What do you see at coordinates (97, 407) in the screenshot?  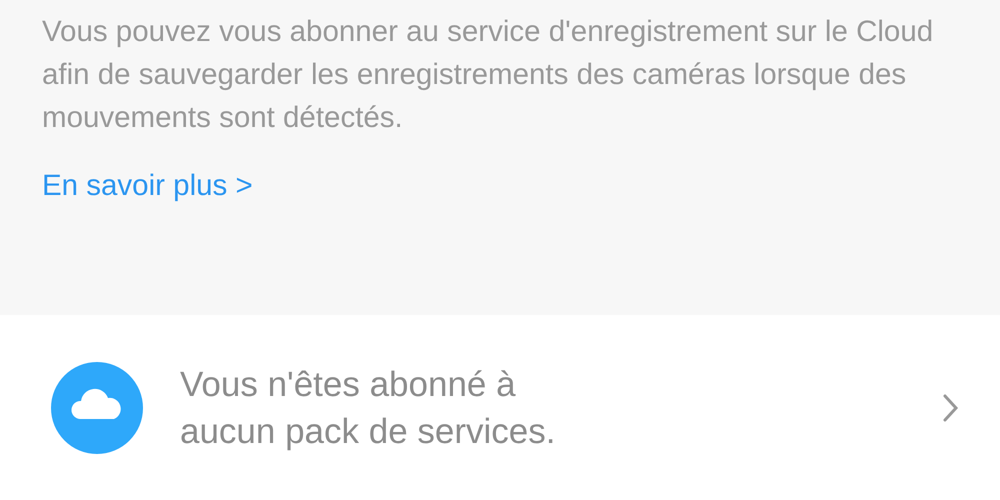 I see `cloud-icon` at bounding box center [97, 407].